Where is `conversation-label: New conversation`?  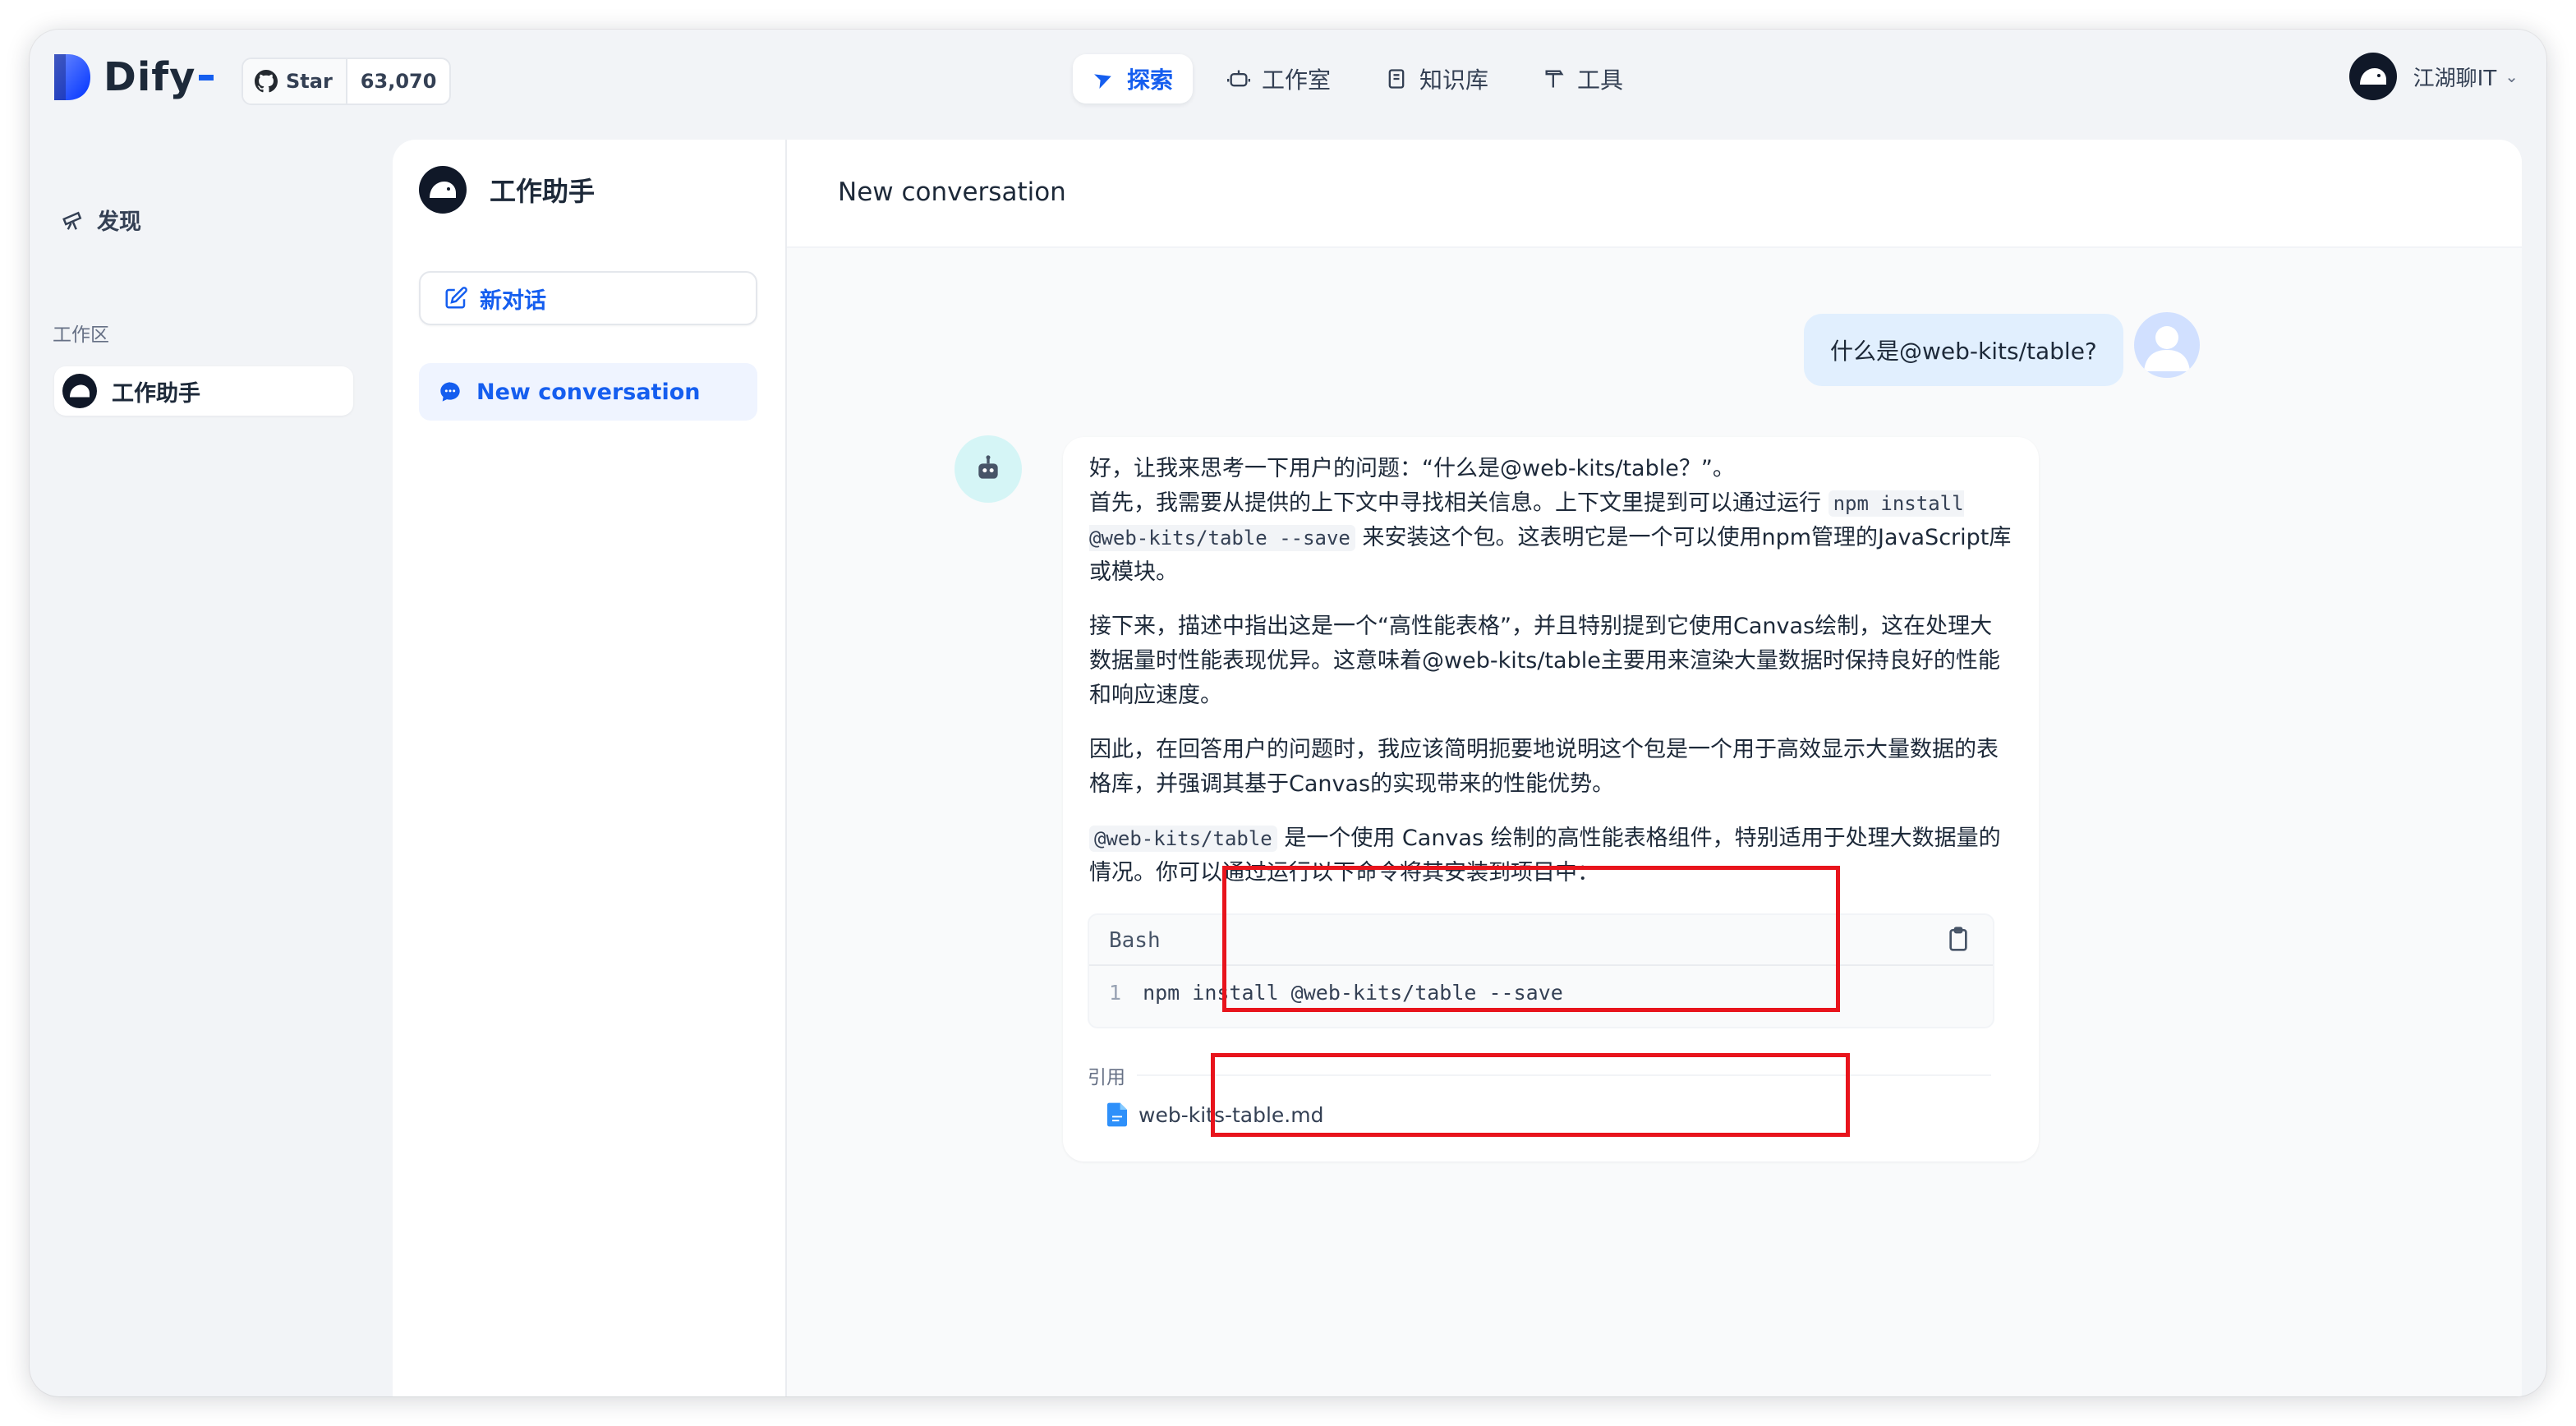 conversation-label: New conversation is located at coordinates (588, 392).